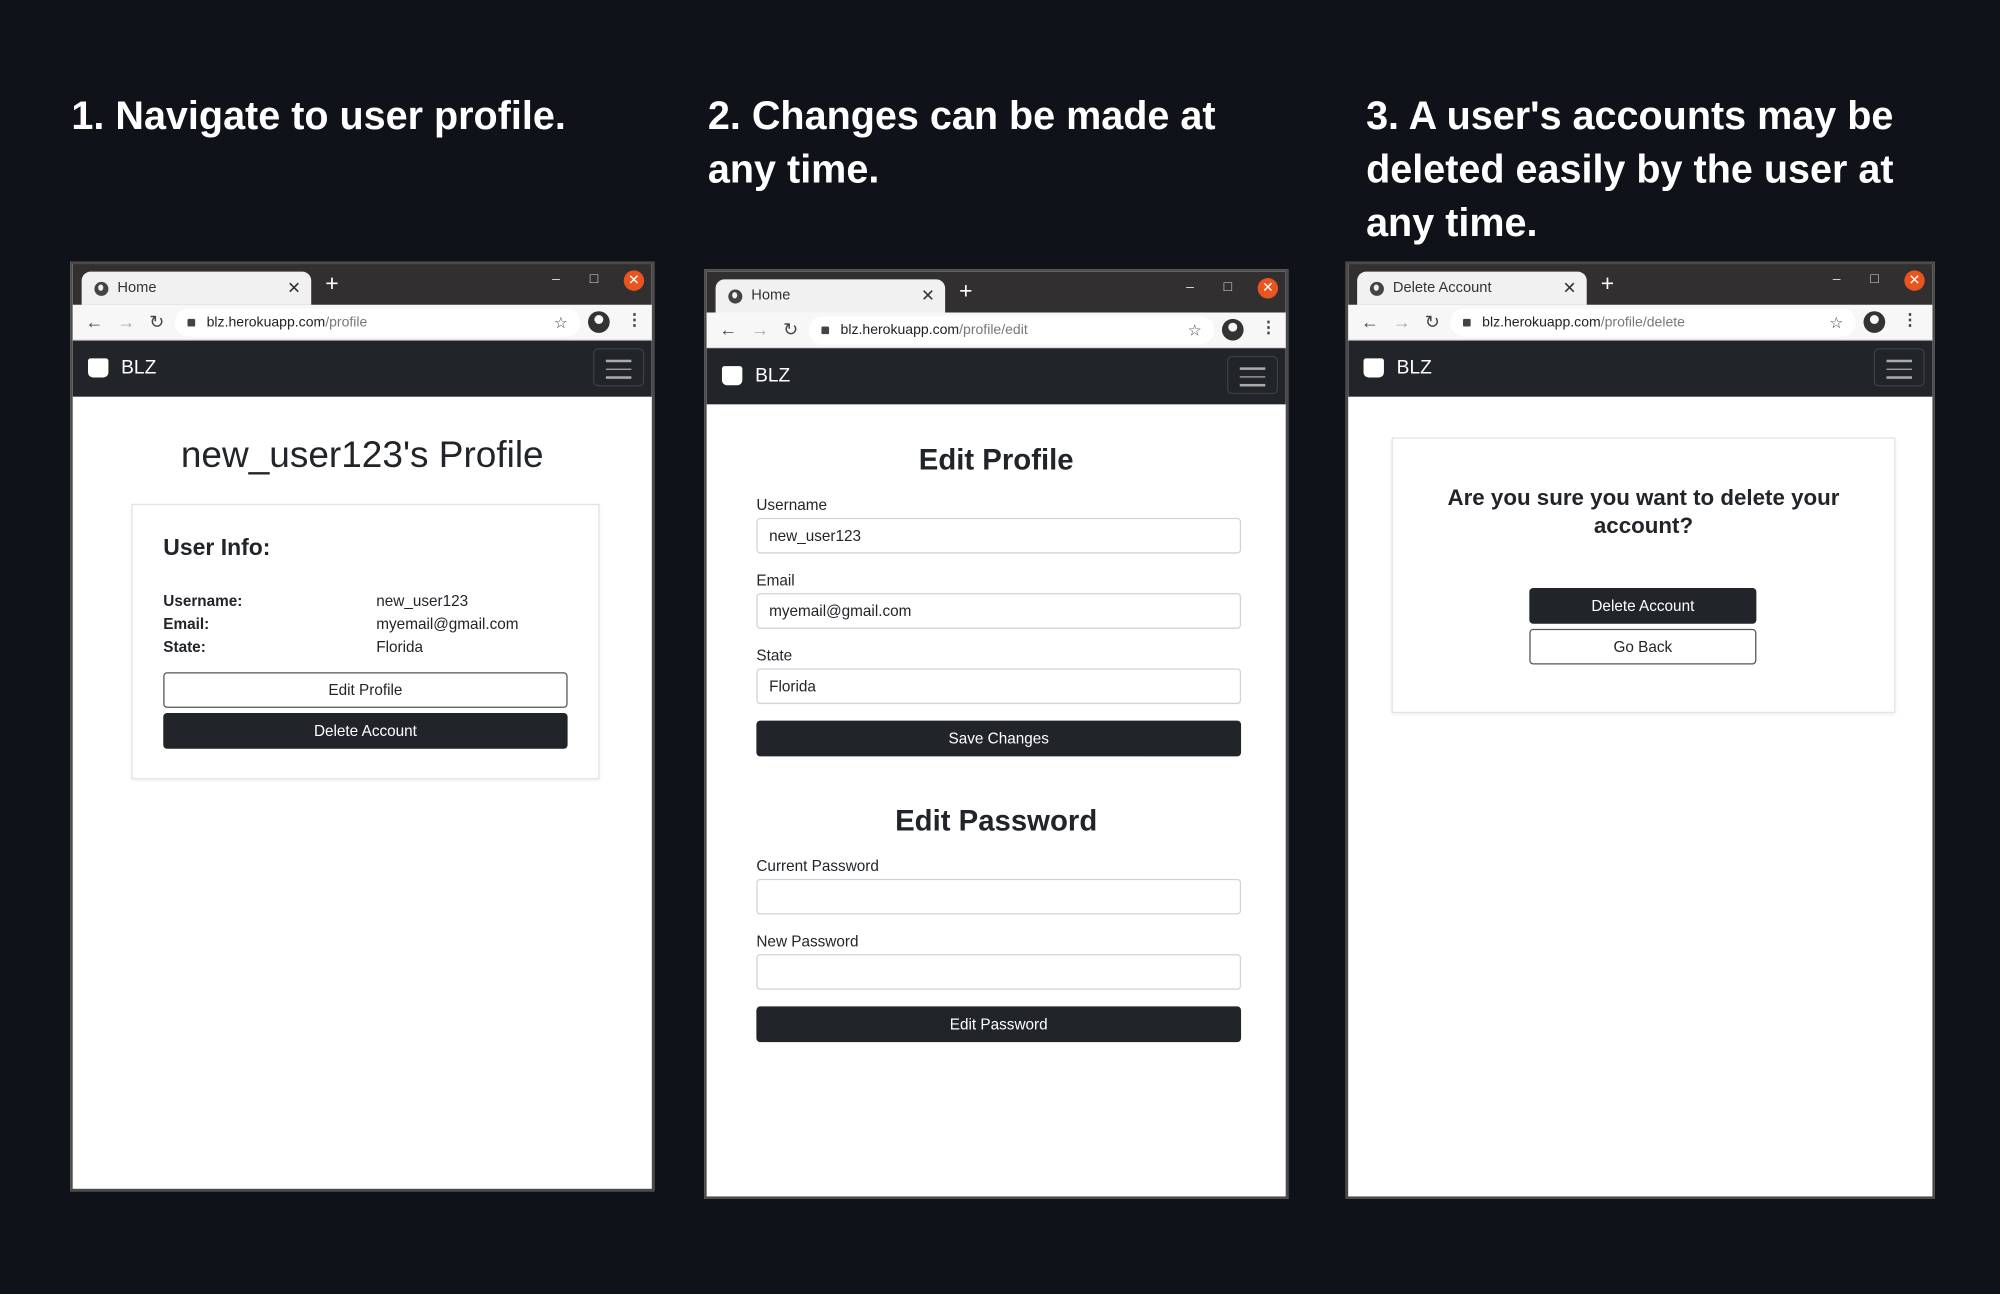 This screenshot has height=1294, width=2000. What do you see at coordinates (996, 292) in the screenshot?
I see `tab-bar: Home ✕ + – □ ✕` at bounding box center [996, 292].